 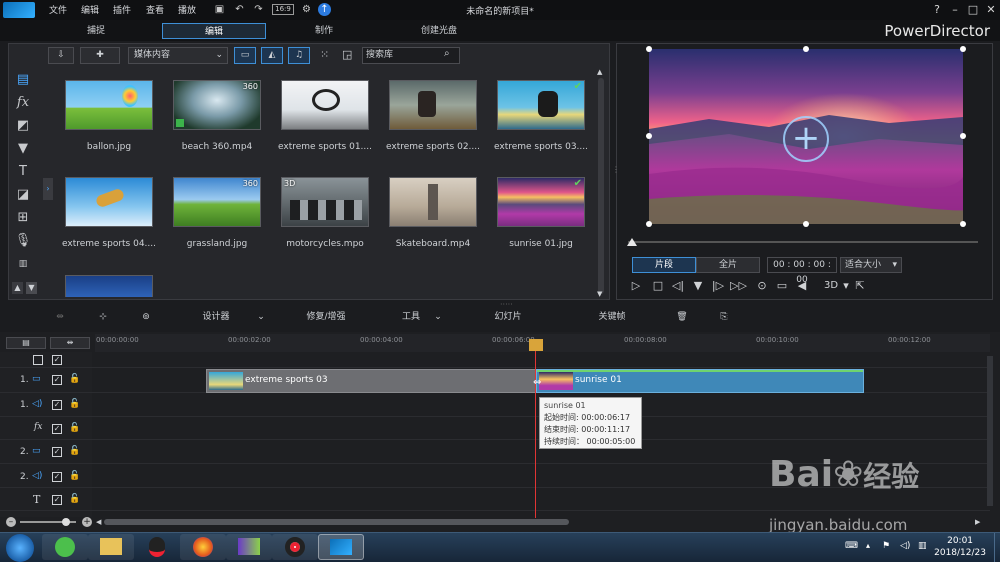 I want to click on timeline-clip-extreme-sports-03: extreme sports 03, so click(x=371, y=381).